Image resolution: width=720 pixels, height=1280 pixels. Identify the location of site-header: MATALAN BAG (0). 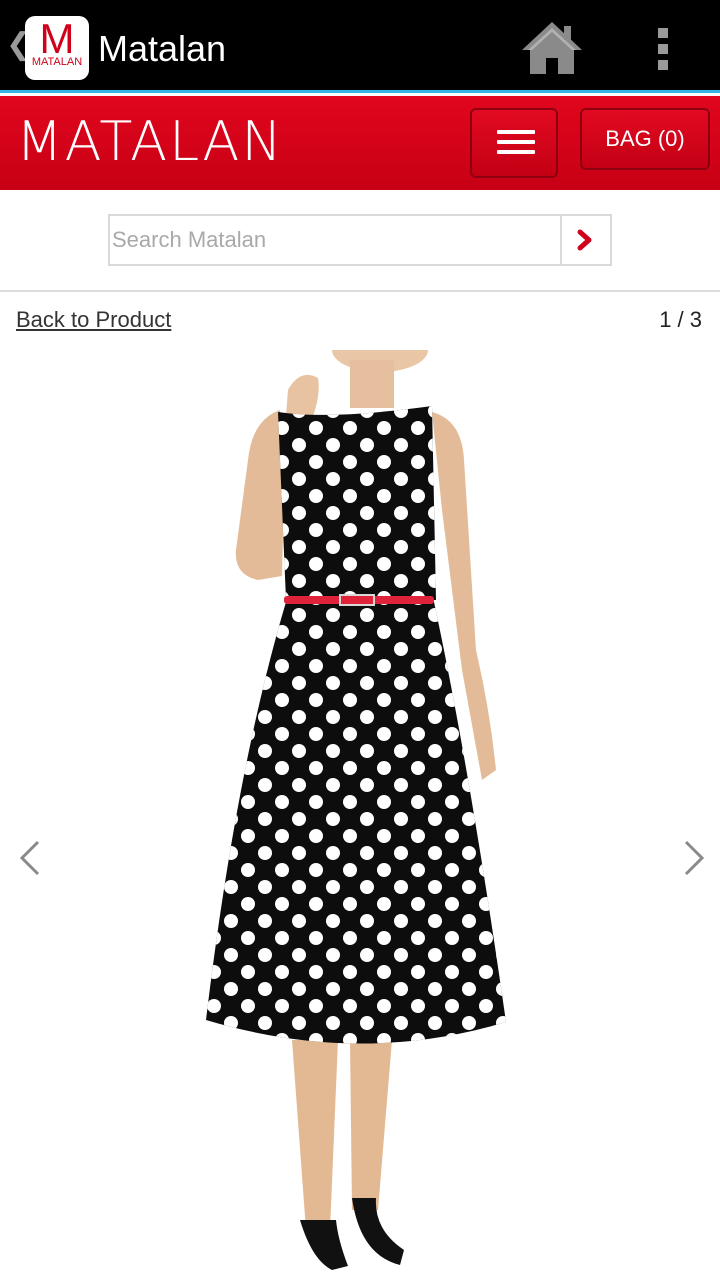
(360, 143).